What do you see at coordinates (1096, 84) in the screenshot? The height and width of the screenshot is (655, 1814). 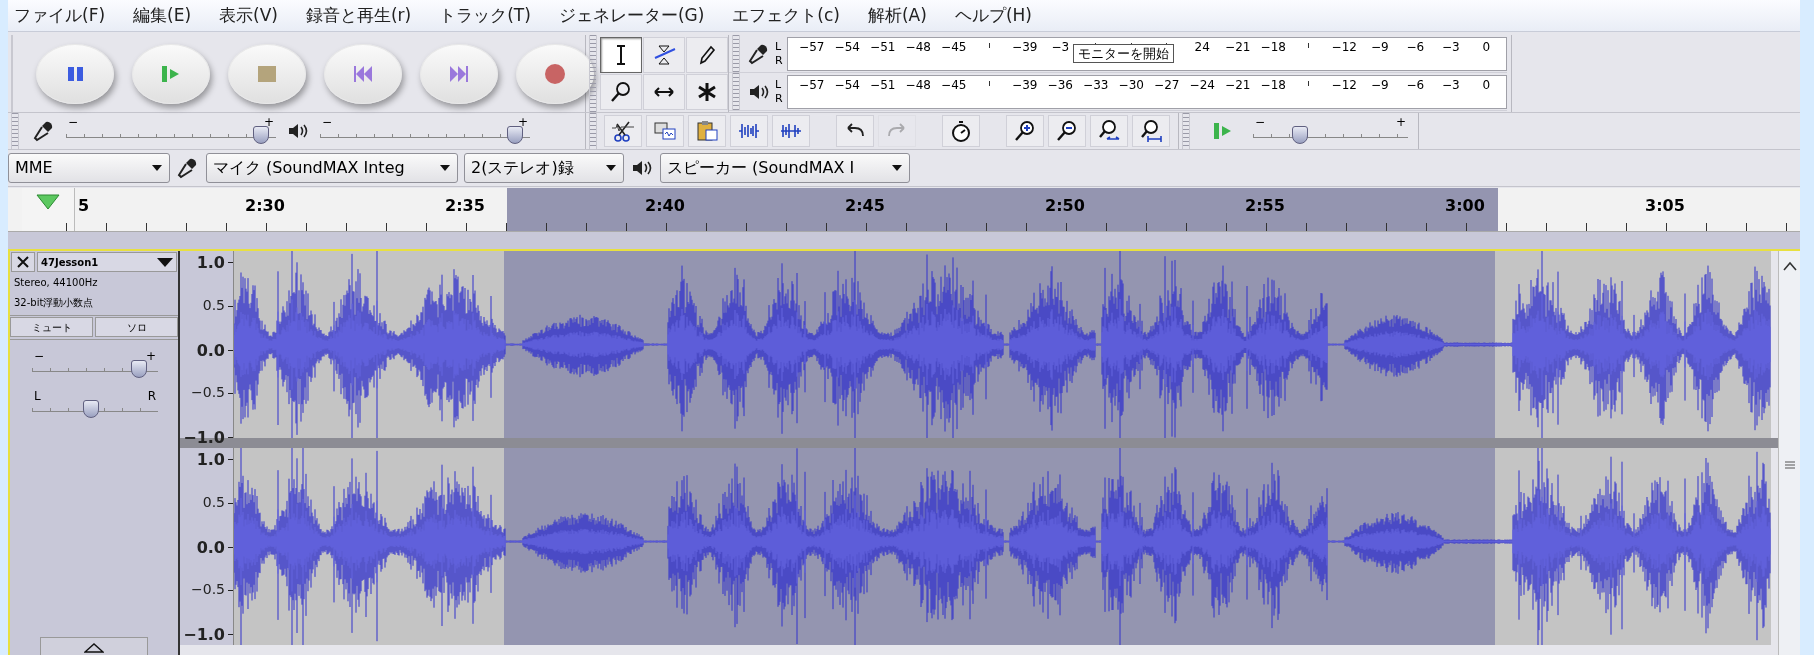 I see `scale-label: −33` at bounding box center [1096, 84].